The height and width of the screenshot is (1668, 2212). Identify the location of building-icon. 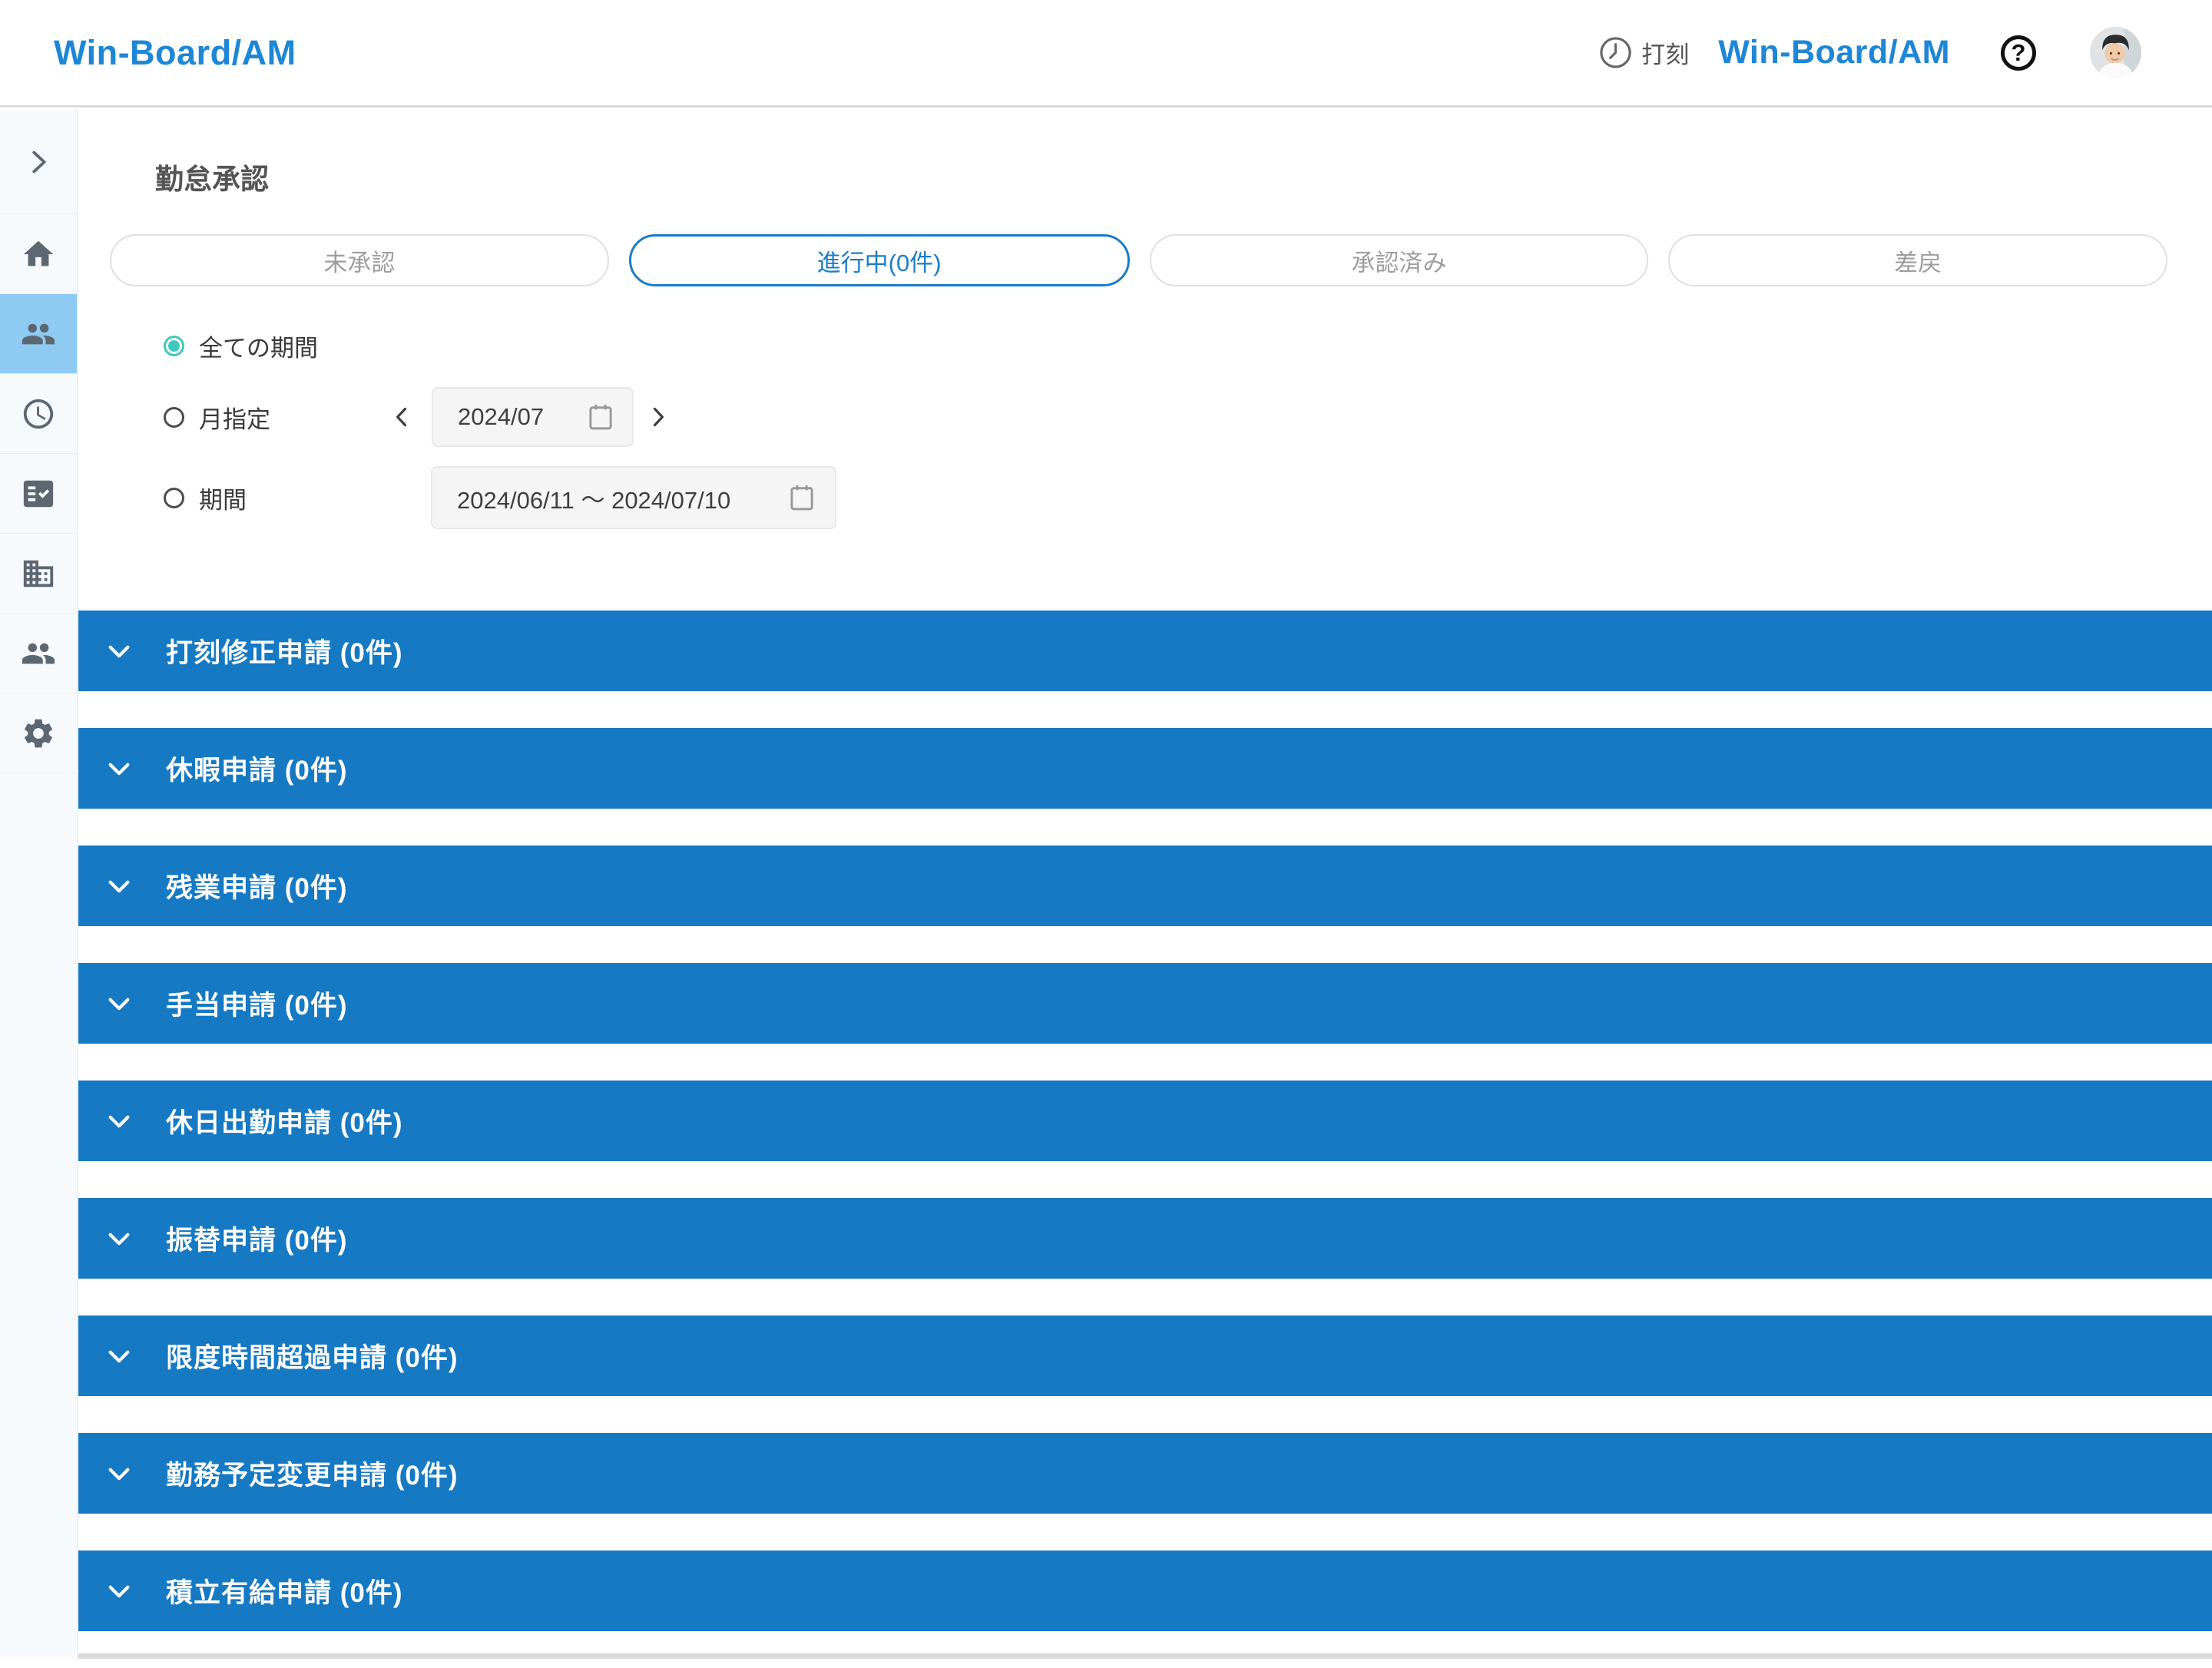
(39, 573).